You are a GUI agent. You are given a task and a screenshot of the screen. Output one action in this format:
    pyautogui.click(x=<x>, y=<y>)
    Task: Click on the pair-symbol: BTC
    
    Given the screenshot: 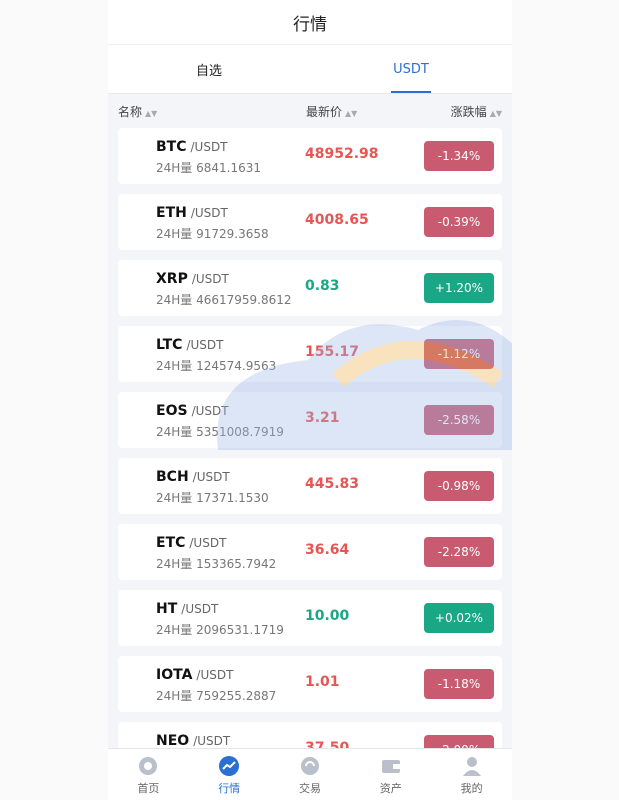 What is the action you would take?
    pyautogui.click(x=171, y=147)
    